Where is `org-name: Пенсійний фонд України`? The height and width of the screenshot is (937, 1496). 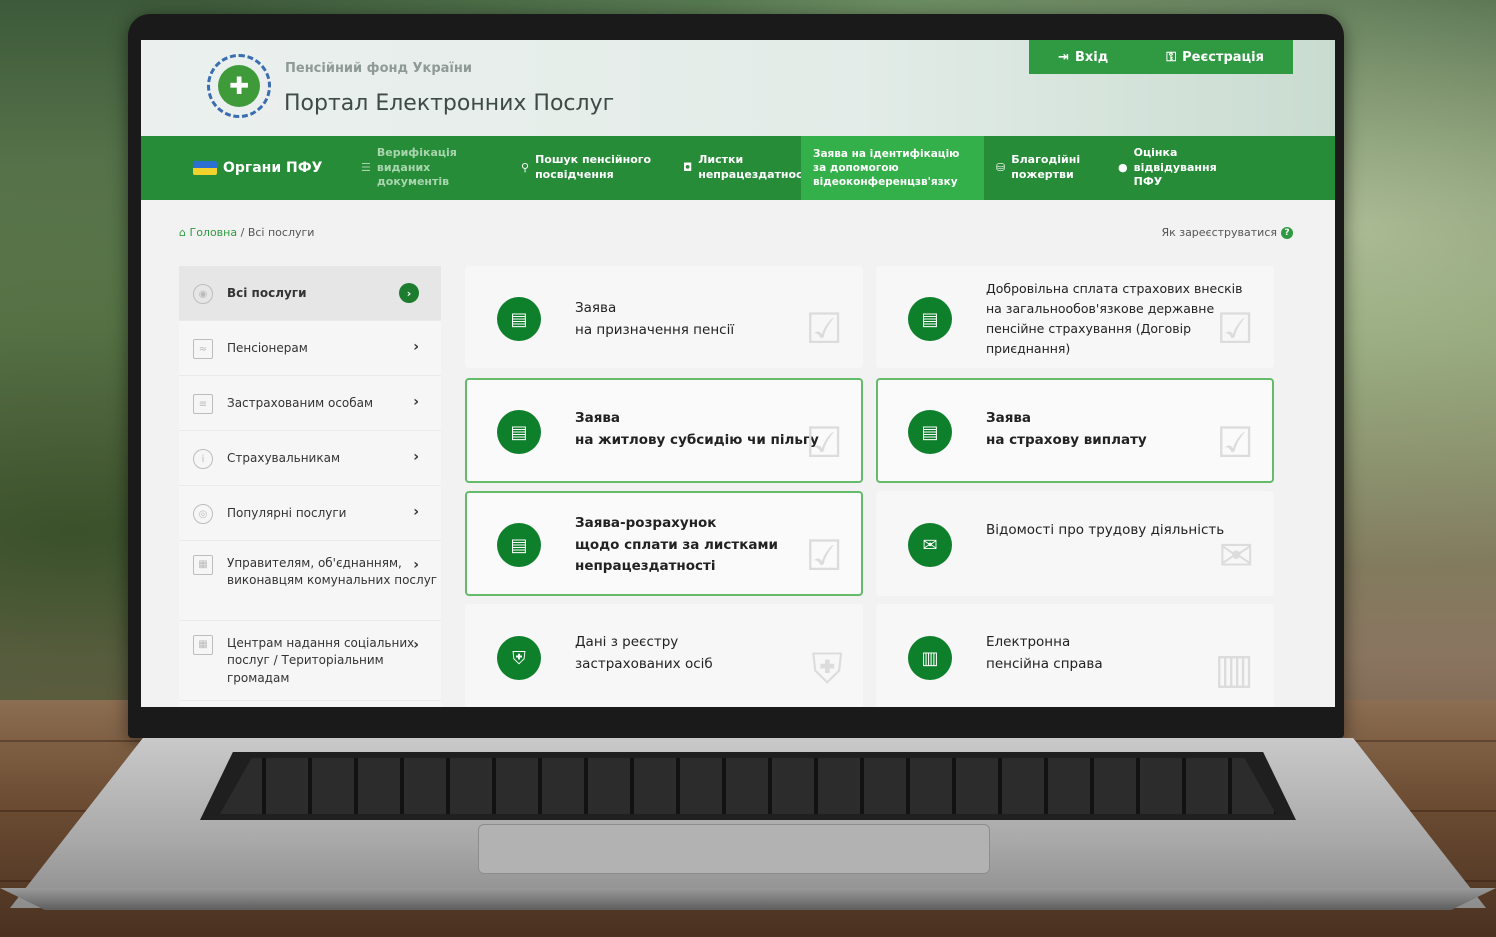
org-name: Пенсійний фонд України is located at coordinates (378, 68).